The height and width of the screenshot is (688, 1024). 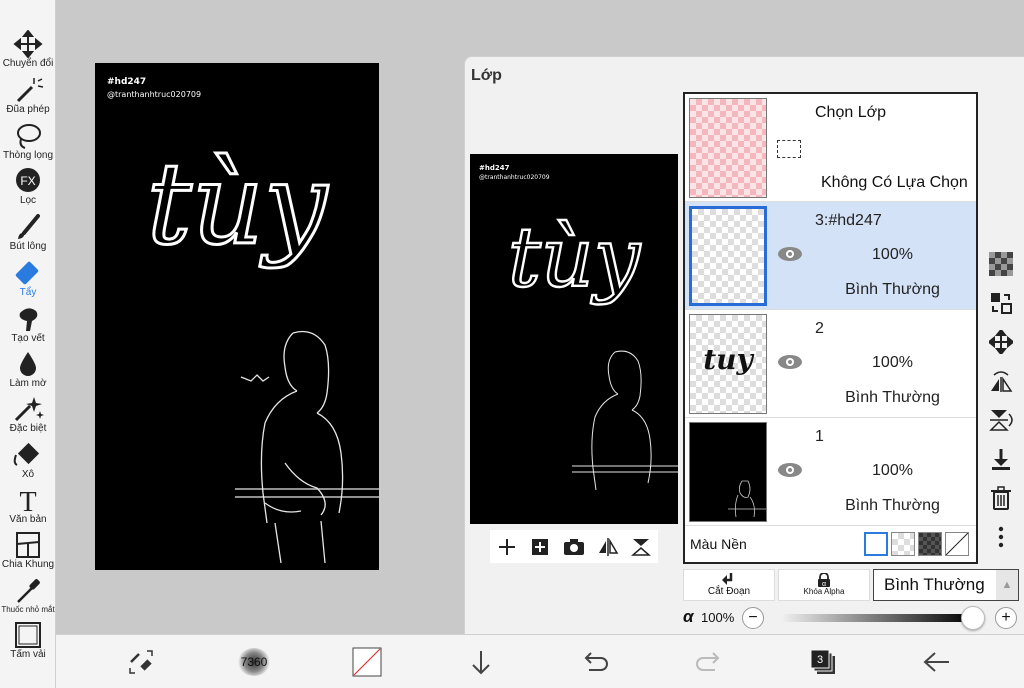 What do you see at coordinates (973, 618) in the screenshot?
I see `opacity-slider-handle` at bounding box center [973, 618].